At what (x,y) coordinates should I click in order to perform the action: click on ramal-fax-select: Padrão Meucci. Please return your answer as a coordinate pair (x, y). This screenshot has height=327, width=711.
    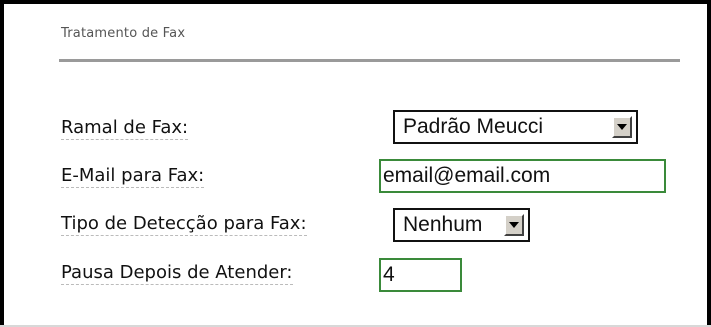
    Looking at the image, I should click on (515, 127).